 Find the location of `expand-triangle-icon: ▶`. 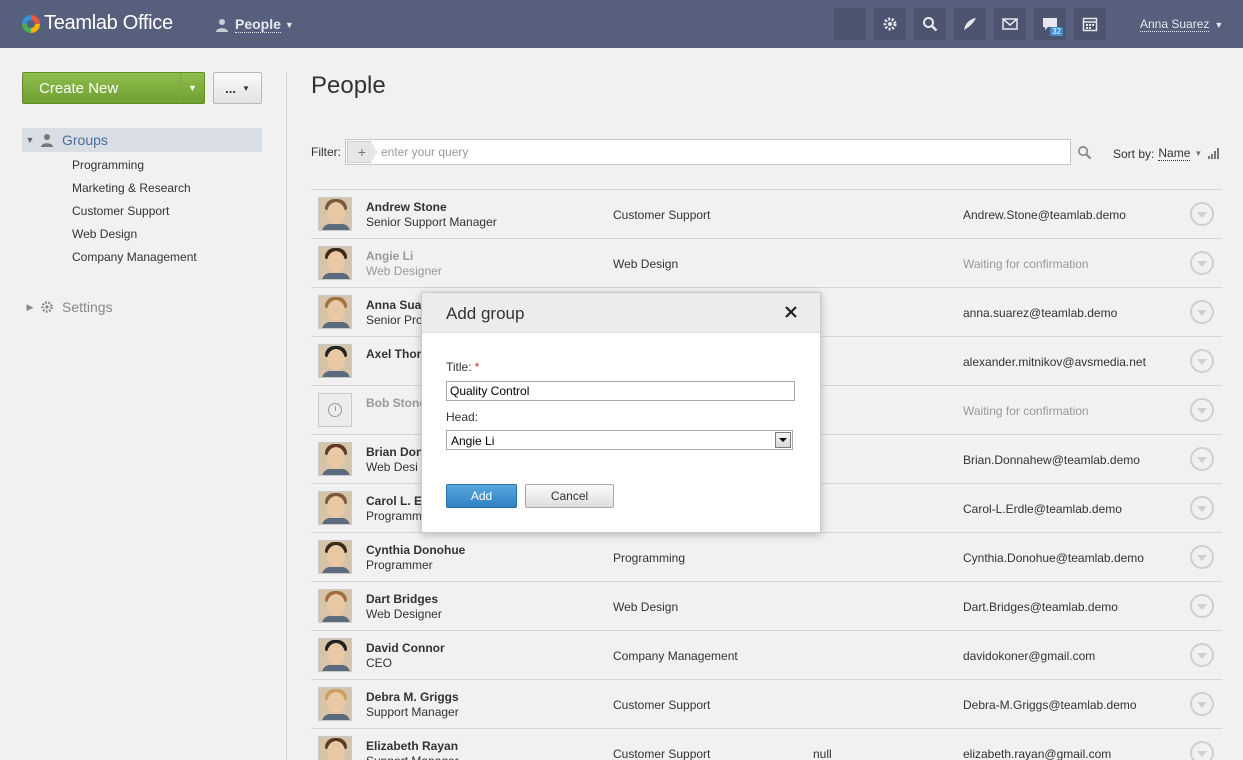

expand-triangle-icon: ▶ is located at coordinates (30, 307).